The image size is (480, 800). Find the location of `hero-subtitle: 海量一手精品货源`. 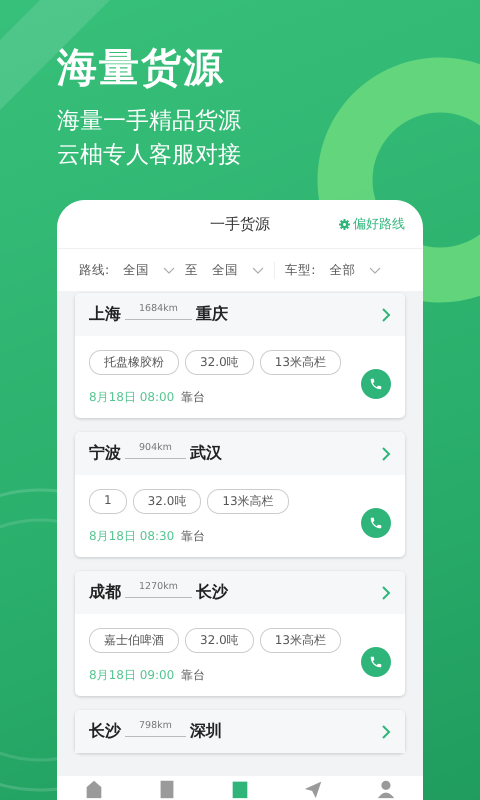

hero-subtitle: 海量一手精品货源 is located at coordinates (149, 121).